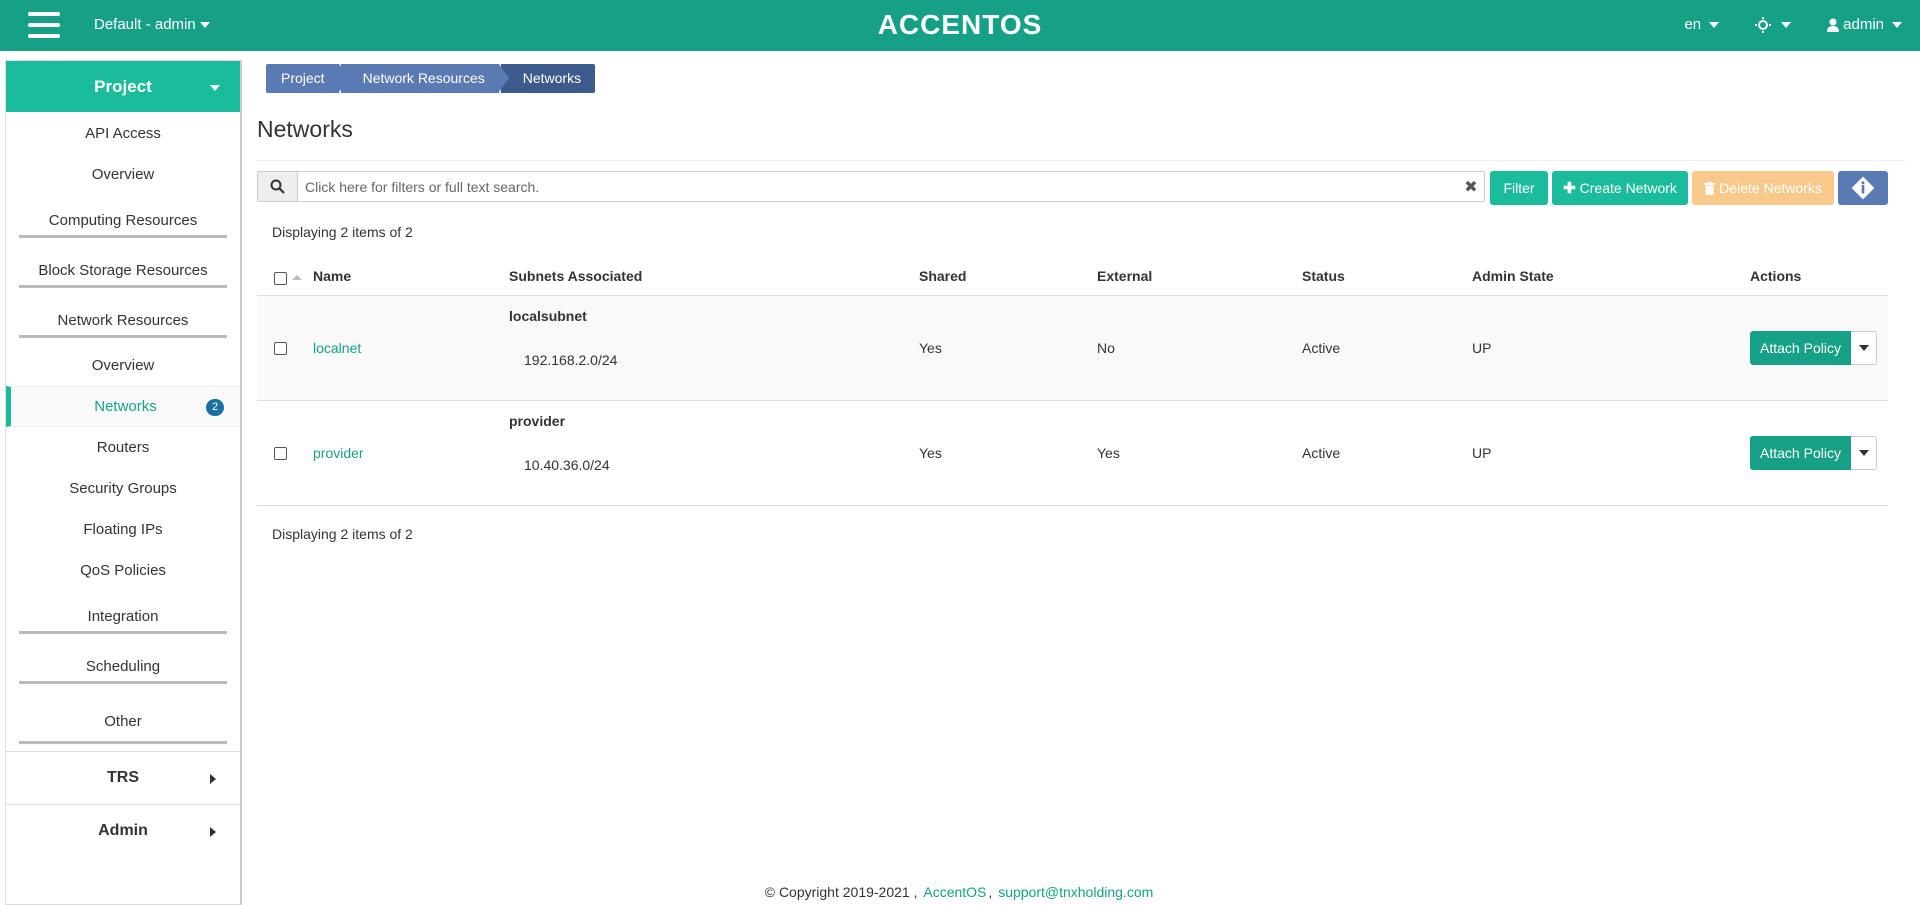  What do you see at coordinates (1770, 188) in the screenshot?
I see `delete-networks-label: Delete Networks` at bounding box center [1770, 188].